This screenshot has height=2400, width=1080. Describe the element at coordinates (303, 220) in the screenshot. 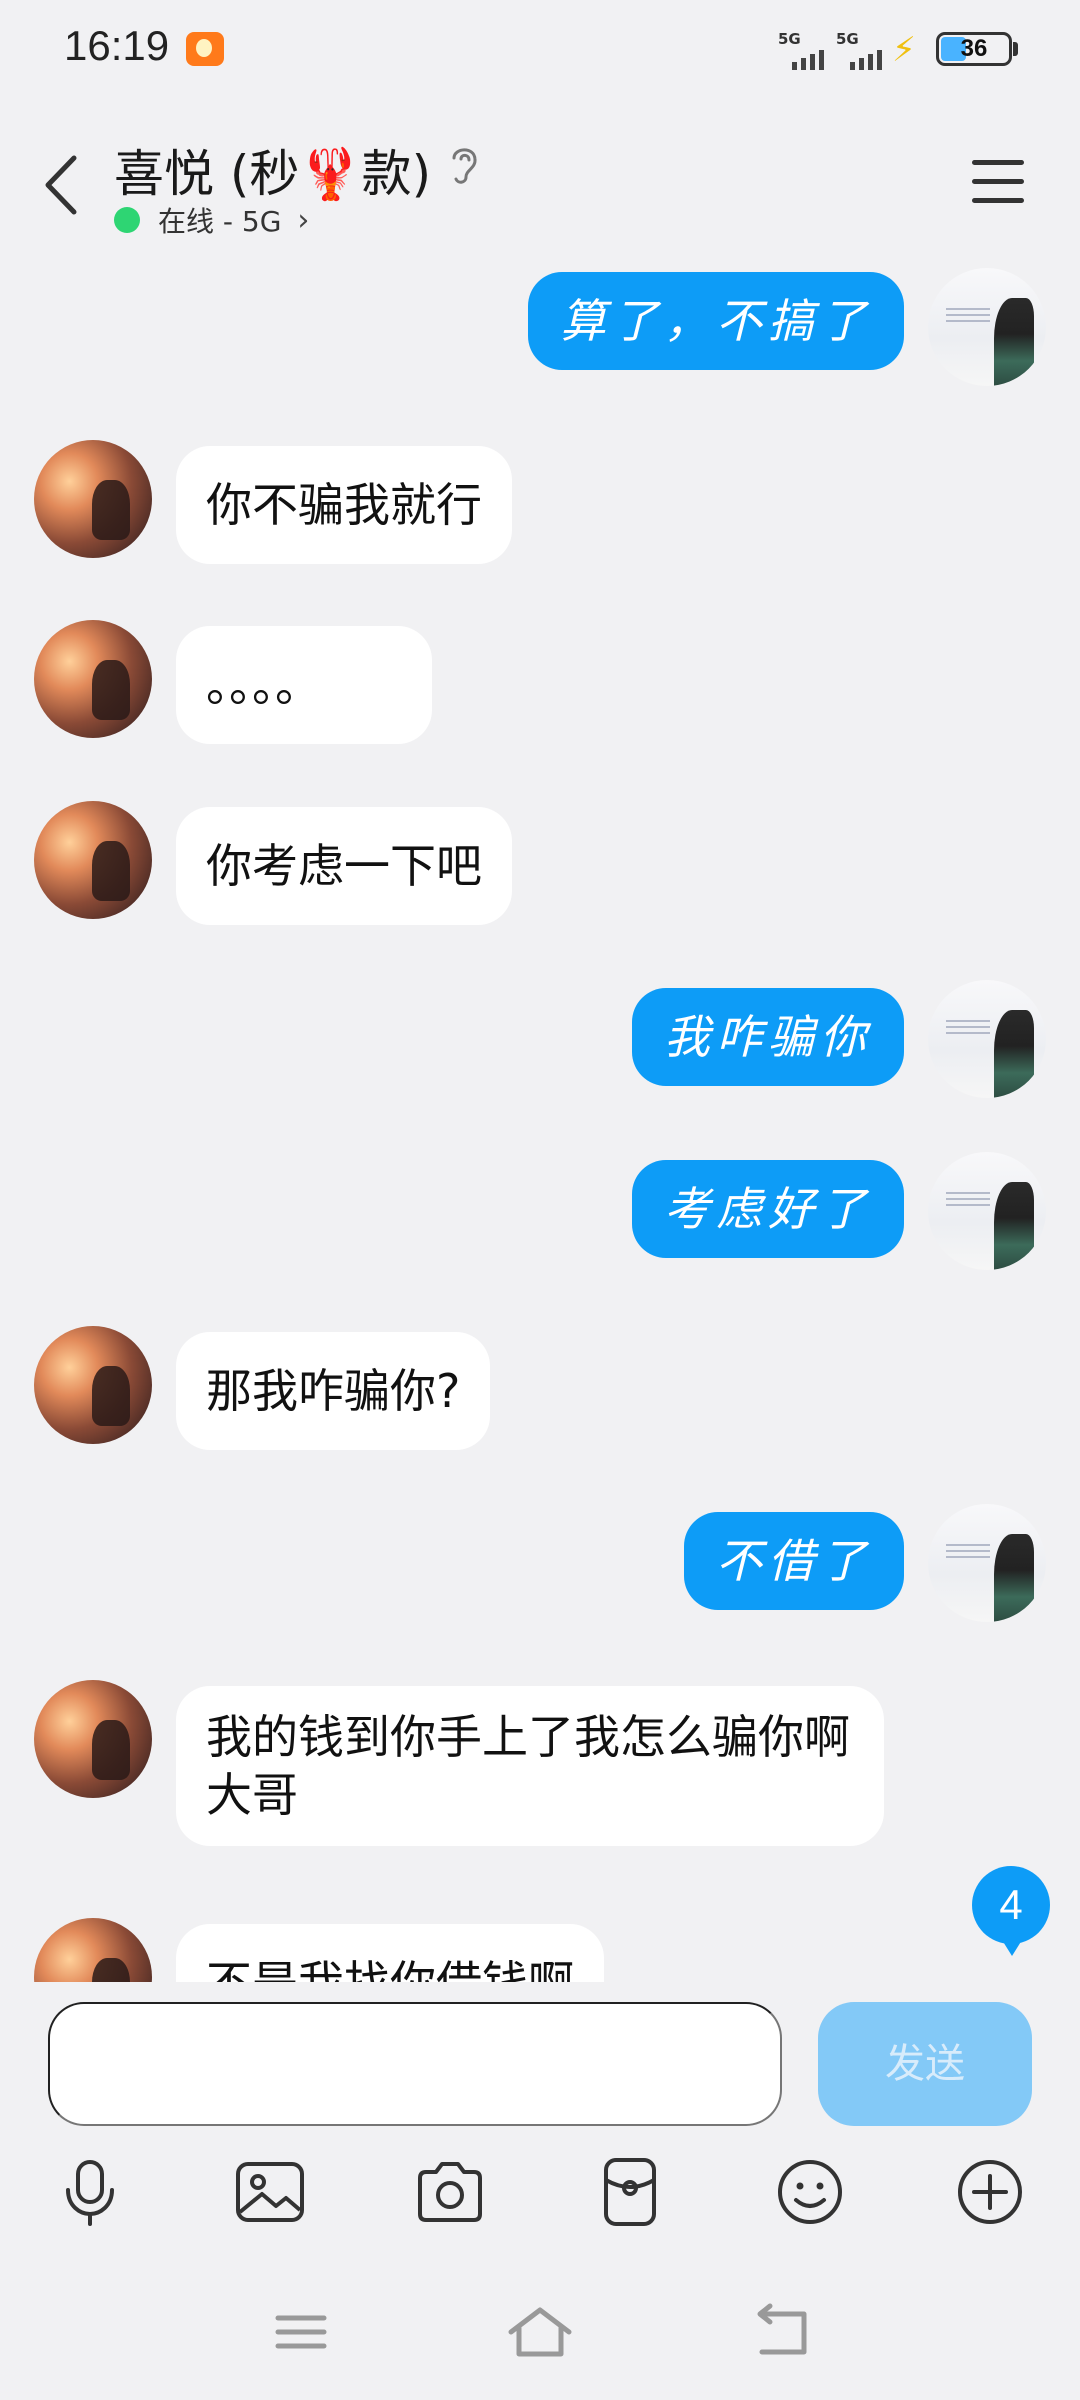

I see `chevron-right-icon: ›` at that location.